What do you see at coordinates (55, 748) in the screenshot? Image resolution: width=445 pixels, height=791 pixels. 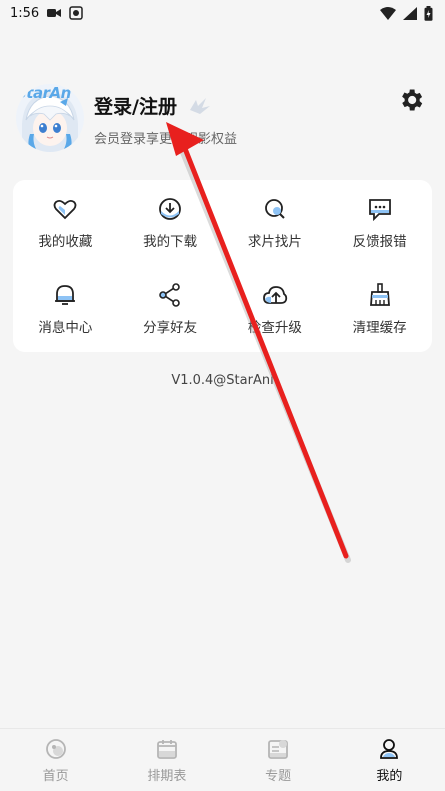 I see `home-icon` at bounding box center [55, 748].